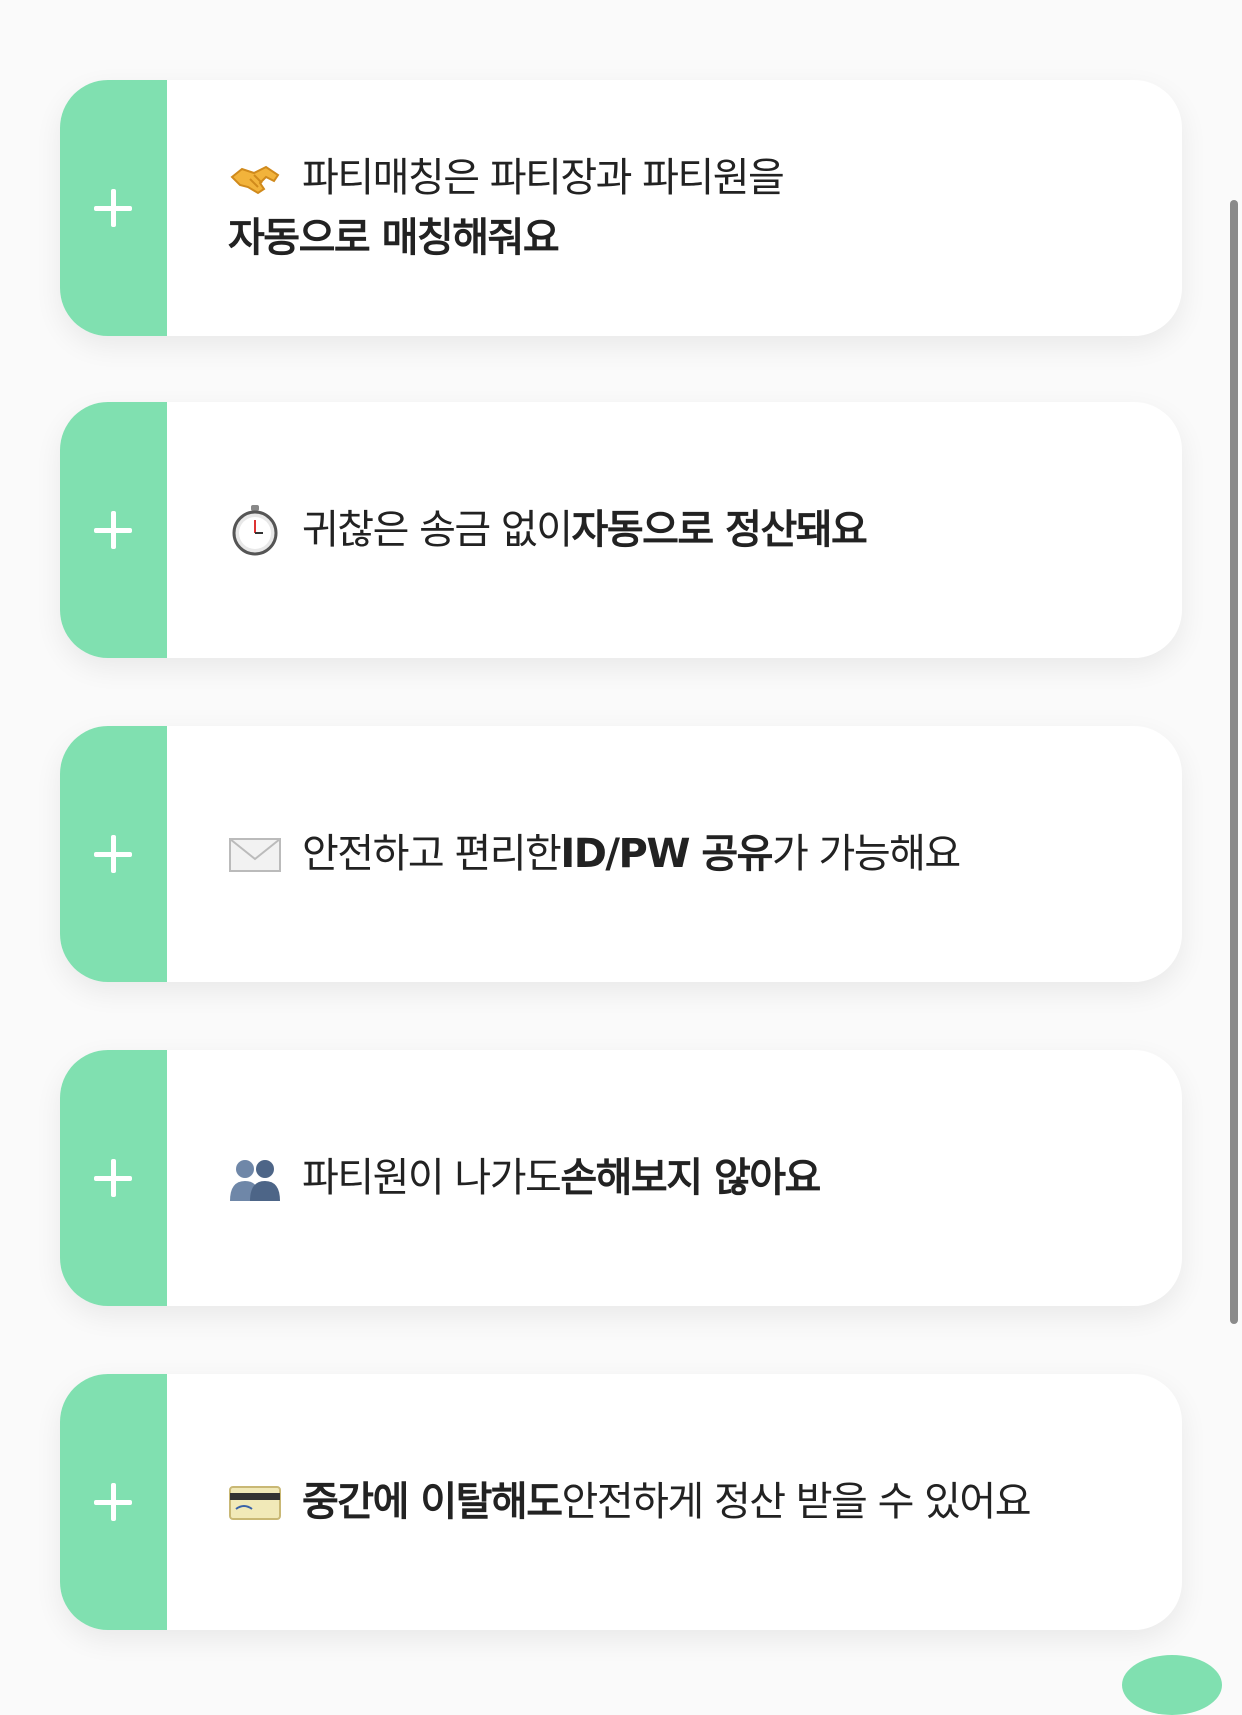 The height and width of the screenshot is (1715, 1242). Describe the element at coordinates (432, 1178) in the screenshot. I see `feature-text-regular: 파티원이 나가도` at that location.